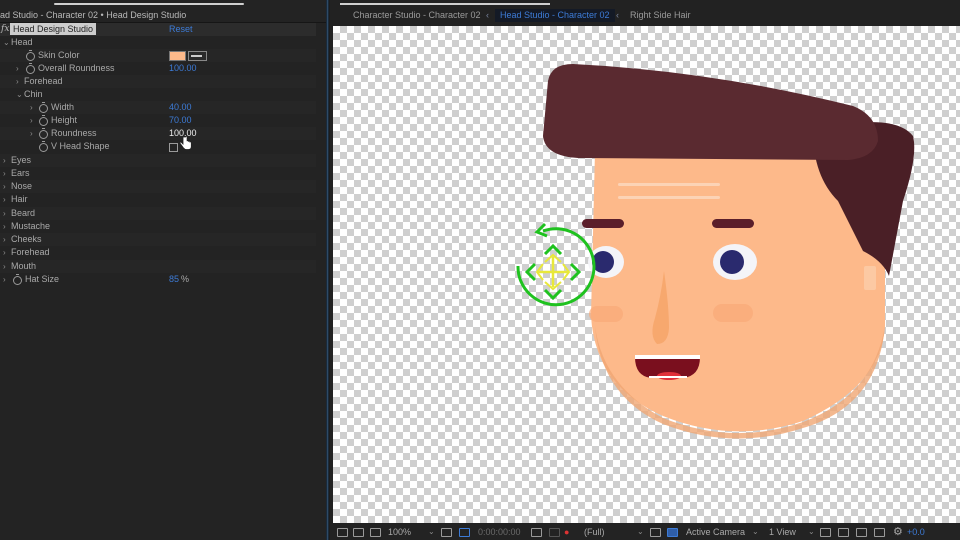 The height and width of the screenshot is (540, 960). What do you see at coordinates (825, 532) in the screenshot?
I see `toggle-pixel-aspect-icon` at bounding box center [825, 532].